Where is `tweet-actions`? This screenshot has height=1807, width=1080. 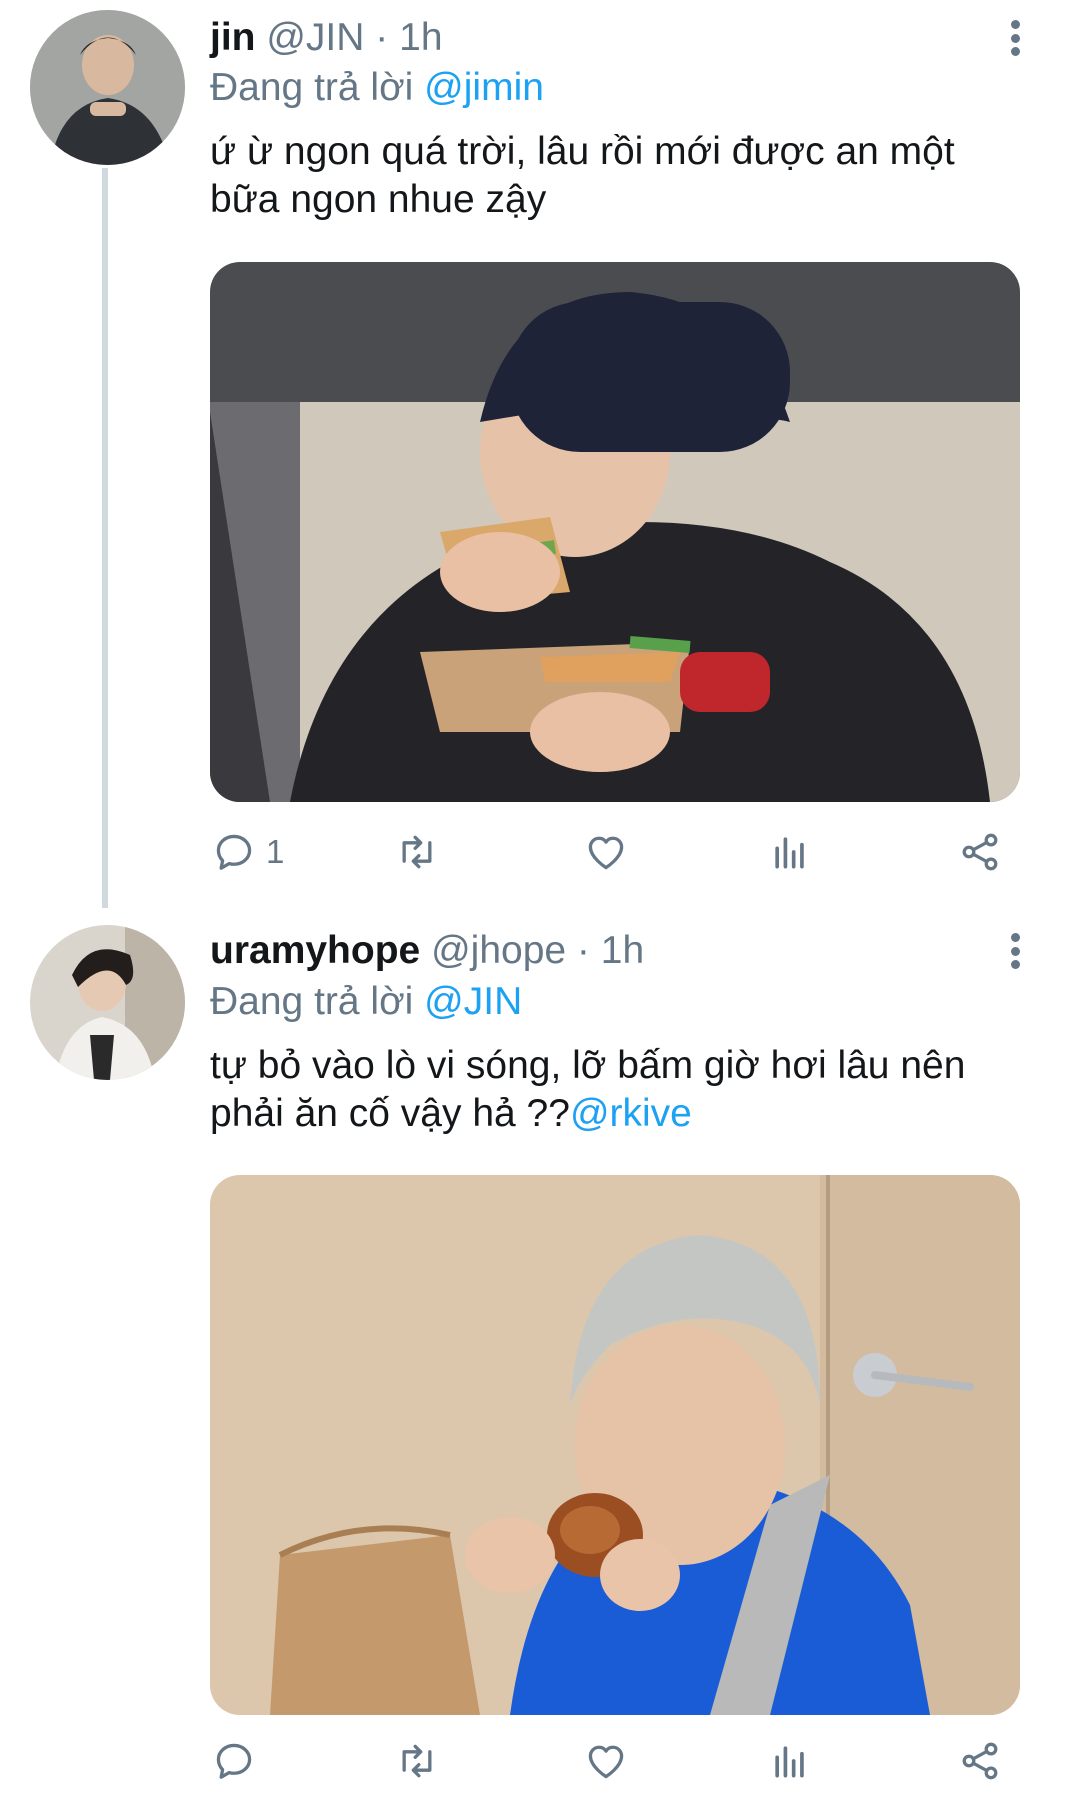 tweet-actions is located at coordinates (615, 1761).